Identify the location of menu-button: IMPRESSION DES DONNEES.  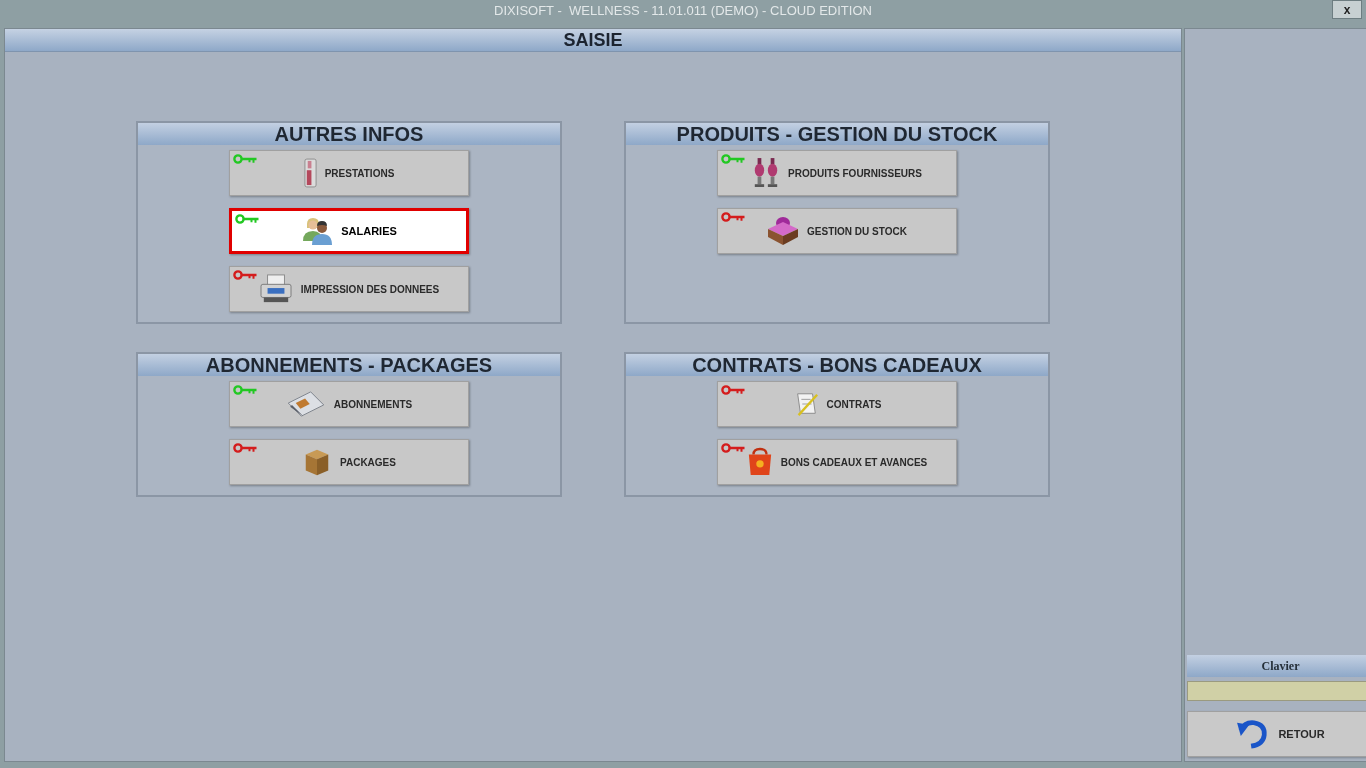
(349, 289).